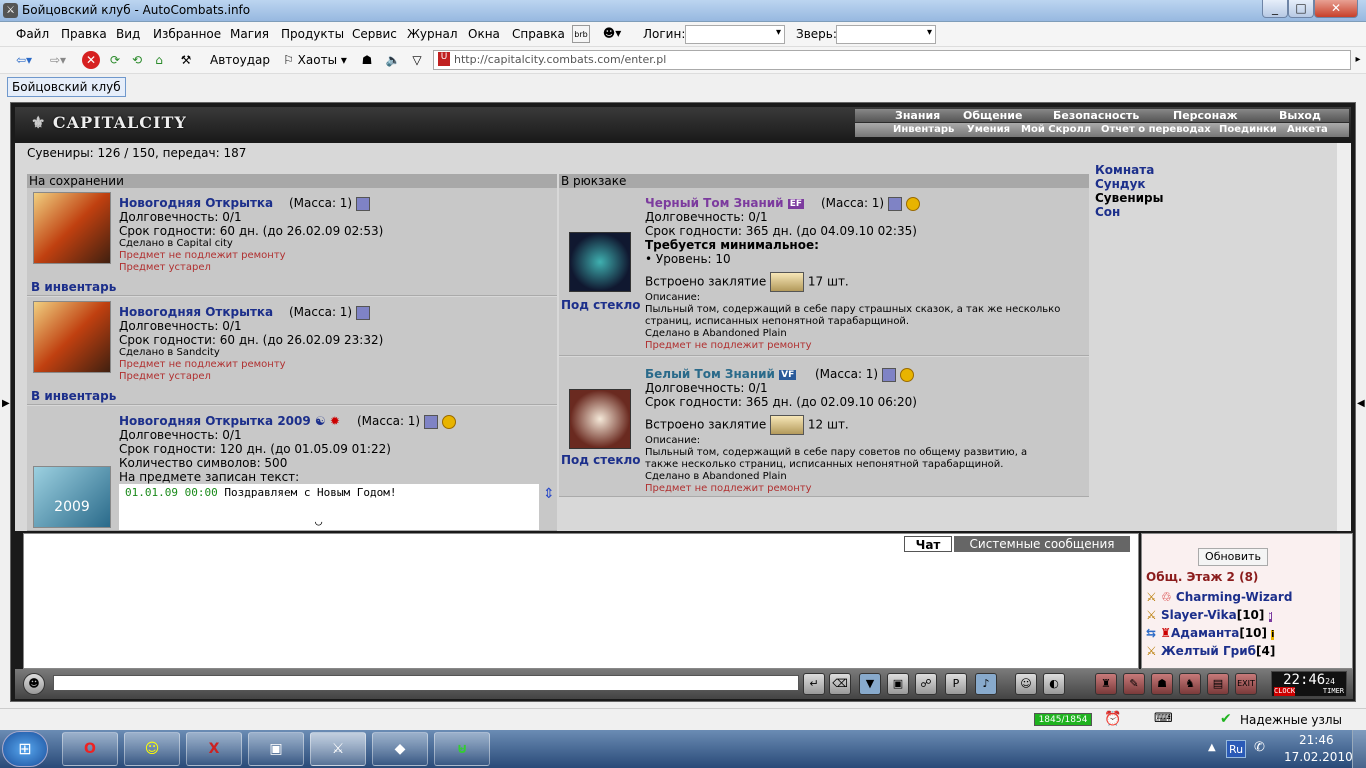  What do you see at coordinates (926, 684) in the screenshot?
I see `fighter-icon: ☍` at bounding box center [926, 684].